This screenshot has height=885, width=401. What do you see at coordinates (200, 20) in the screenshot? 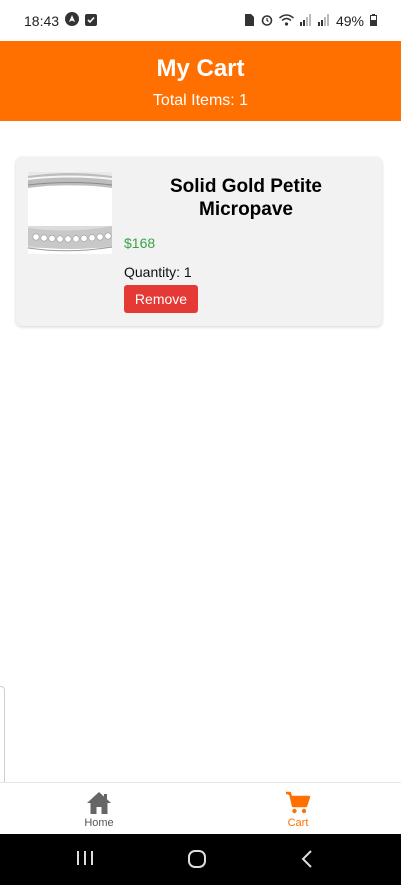
I see `status-bar: 18:43 49%` at bounding box center [200, 20].